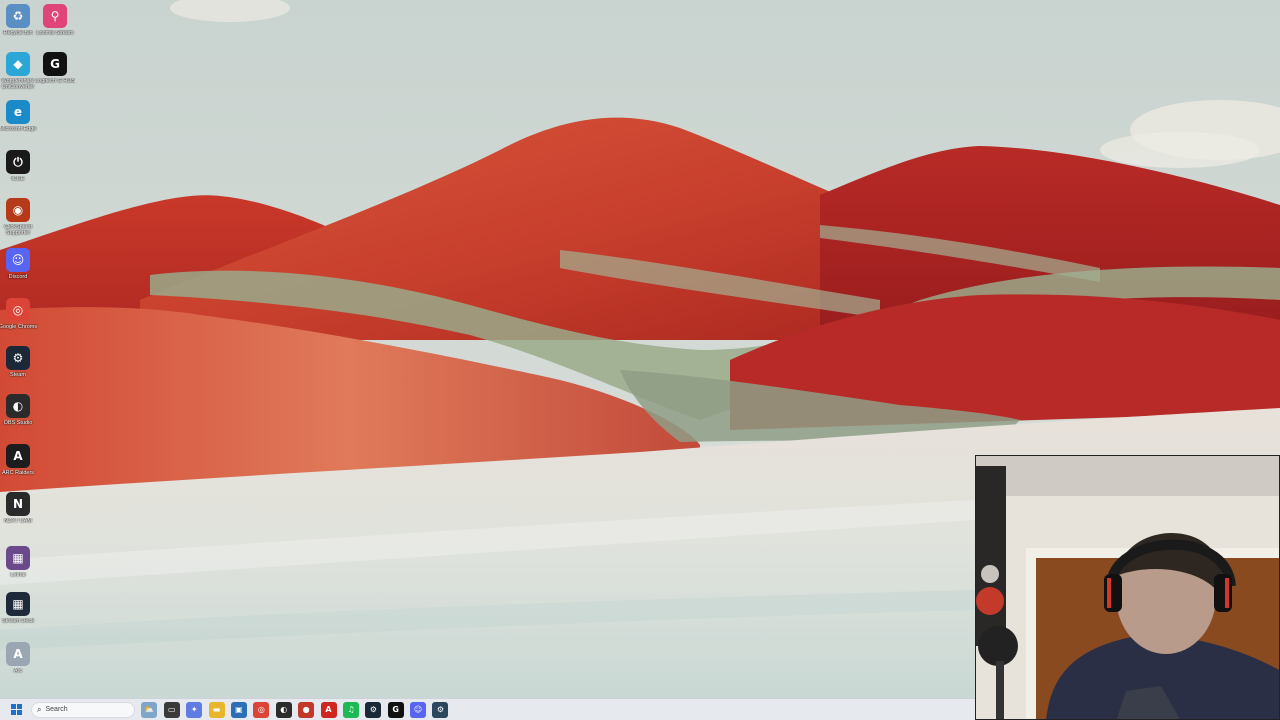 This screenshot has height=720, width=1280. I want to click on desktop-shortcut-label: Arc, so click(18, 671).